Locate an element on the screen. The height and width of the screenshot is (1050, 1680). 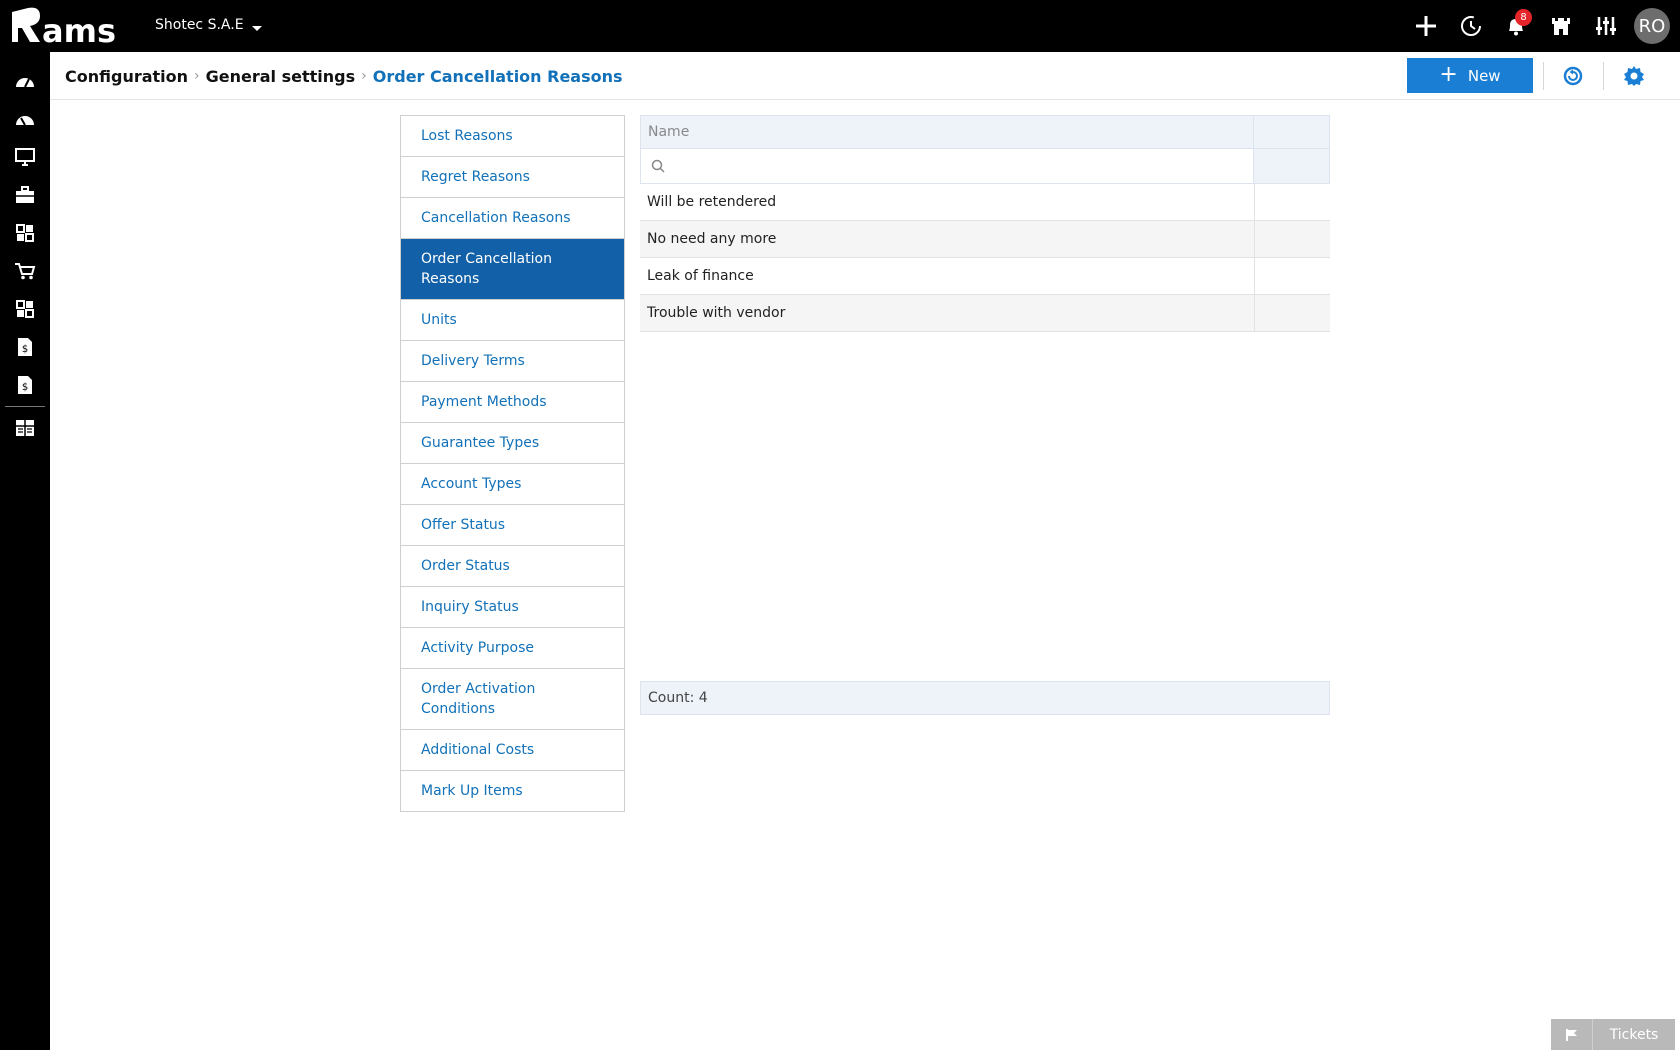
menu-item-order-cancellation-reasons: Order Cancellation Reasons is located at coordinates (512, 269).